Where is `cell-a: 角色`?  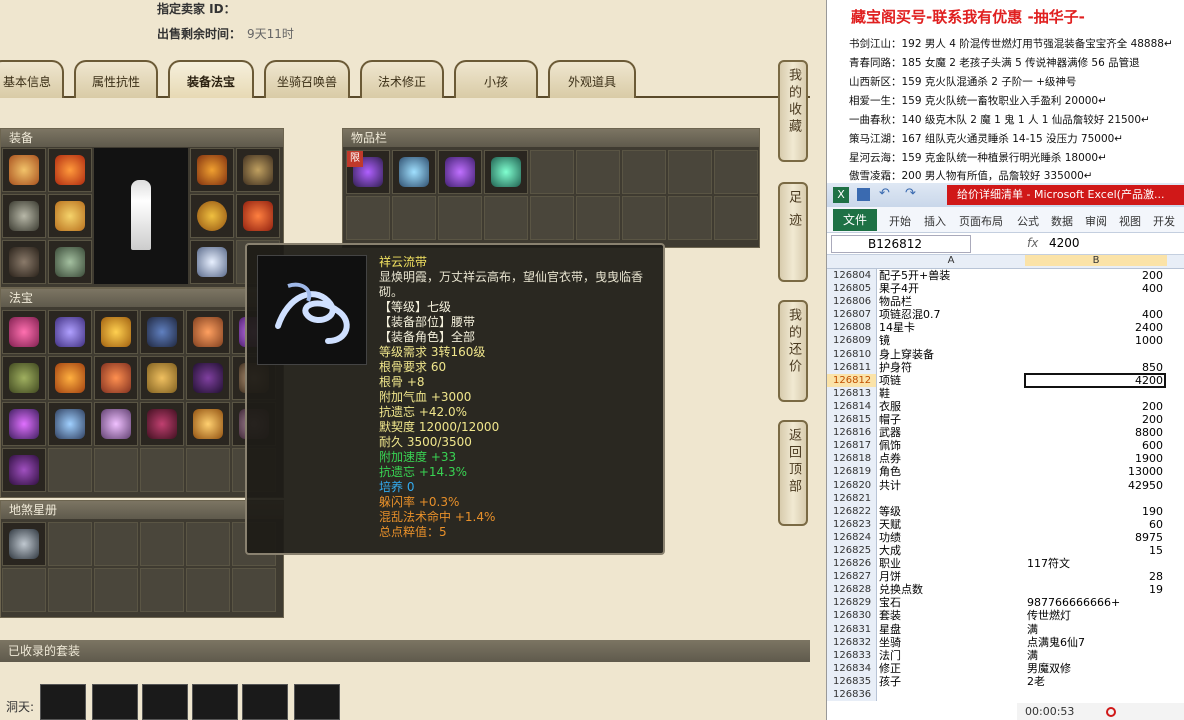
cell-a: 角色 is located at coordinates (951, 471).